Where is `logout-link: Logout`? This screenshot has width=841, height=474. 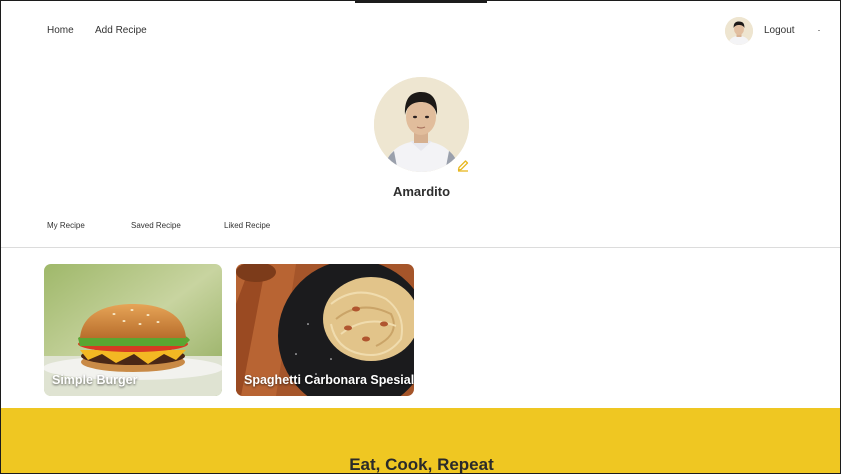 logout-link: Logout is located at coordinates (779, 30).